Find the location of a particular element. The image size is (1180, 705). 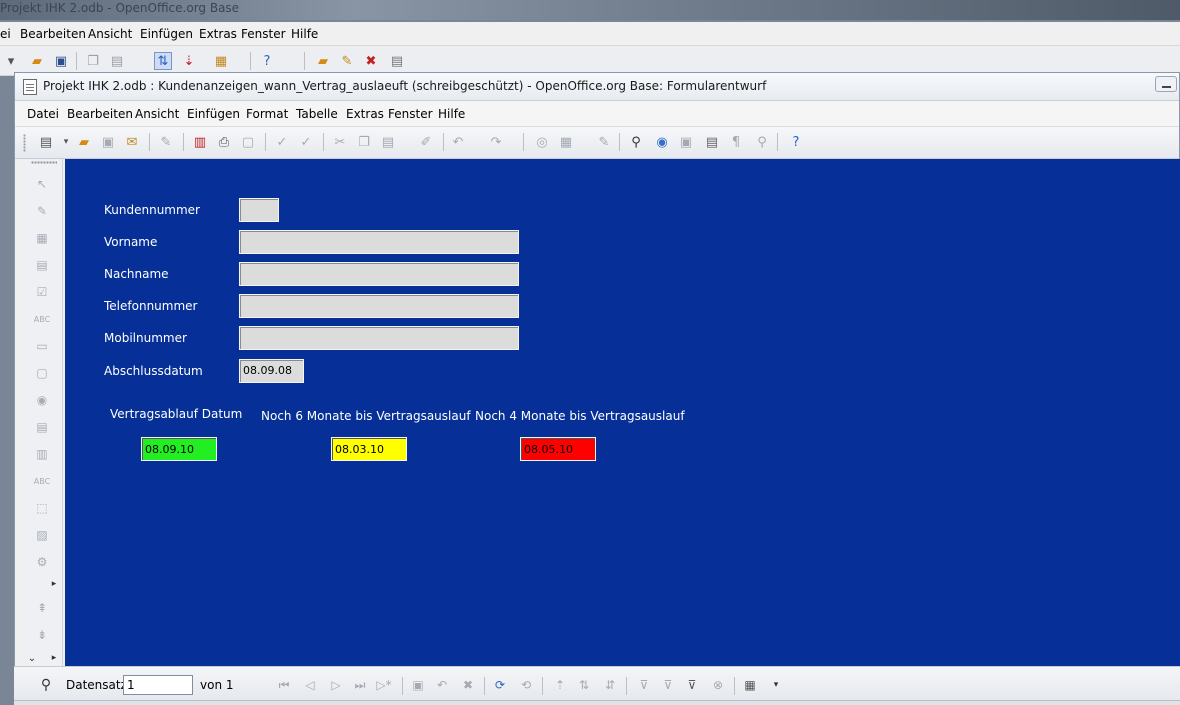

menu-bearbeiten: Bearbeiten is located at coordinates (100, 114).